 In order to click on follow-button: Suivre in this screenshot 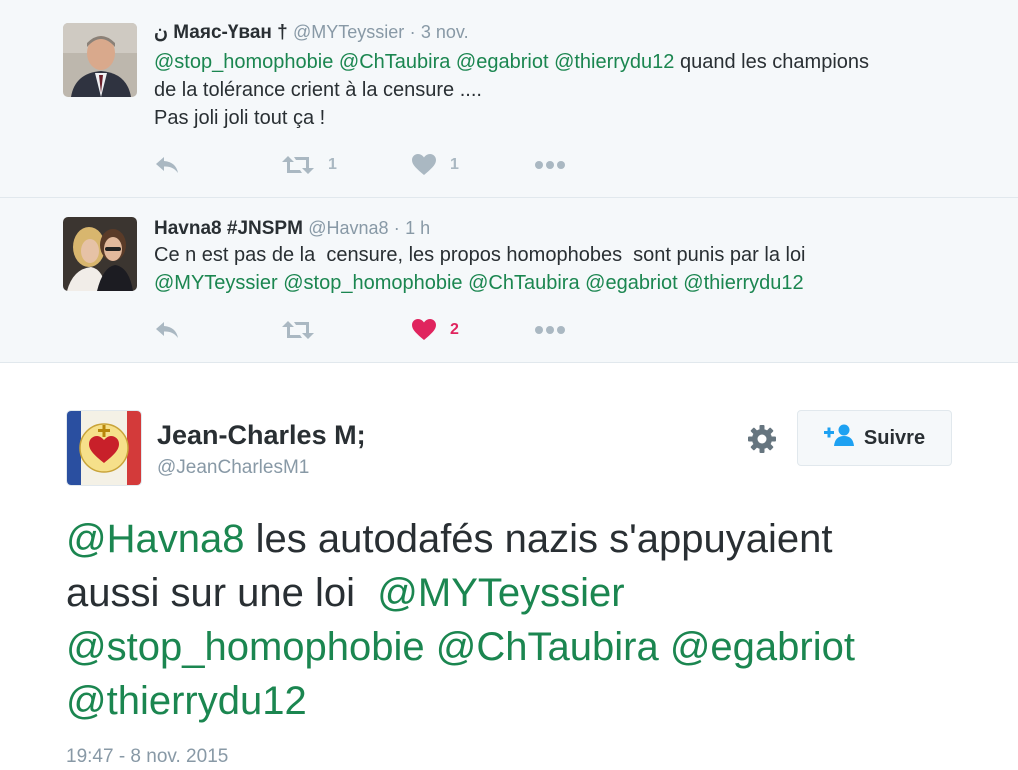, I will do `click(874, 438)`.